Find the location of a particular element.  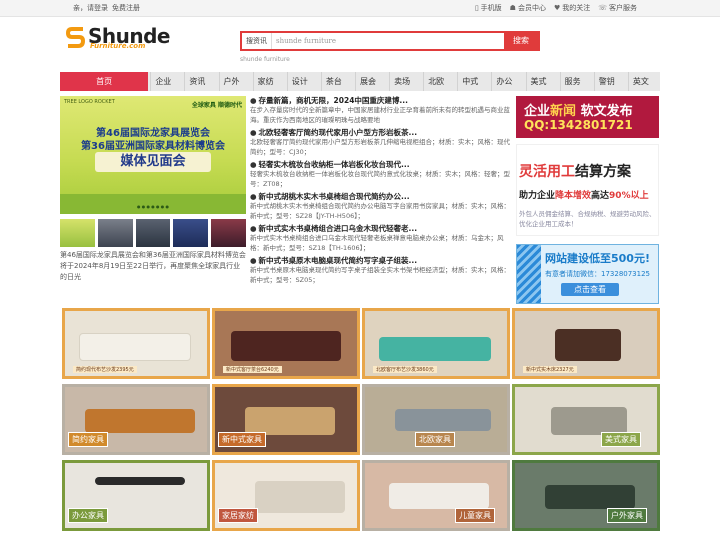

nav-item: 美式 is located at coordinates (540, 81).